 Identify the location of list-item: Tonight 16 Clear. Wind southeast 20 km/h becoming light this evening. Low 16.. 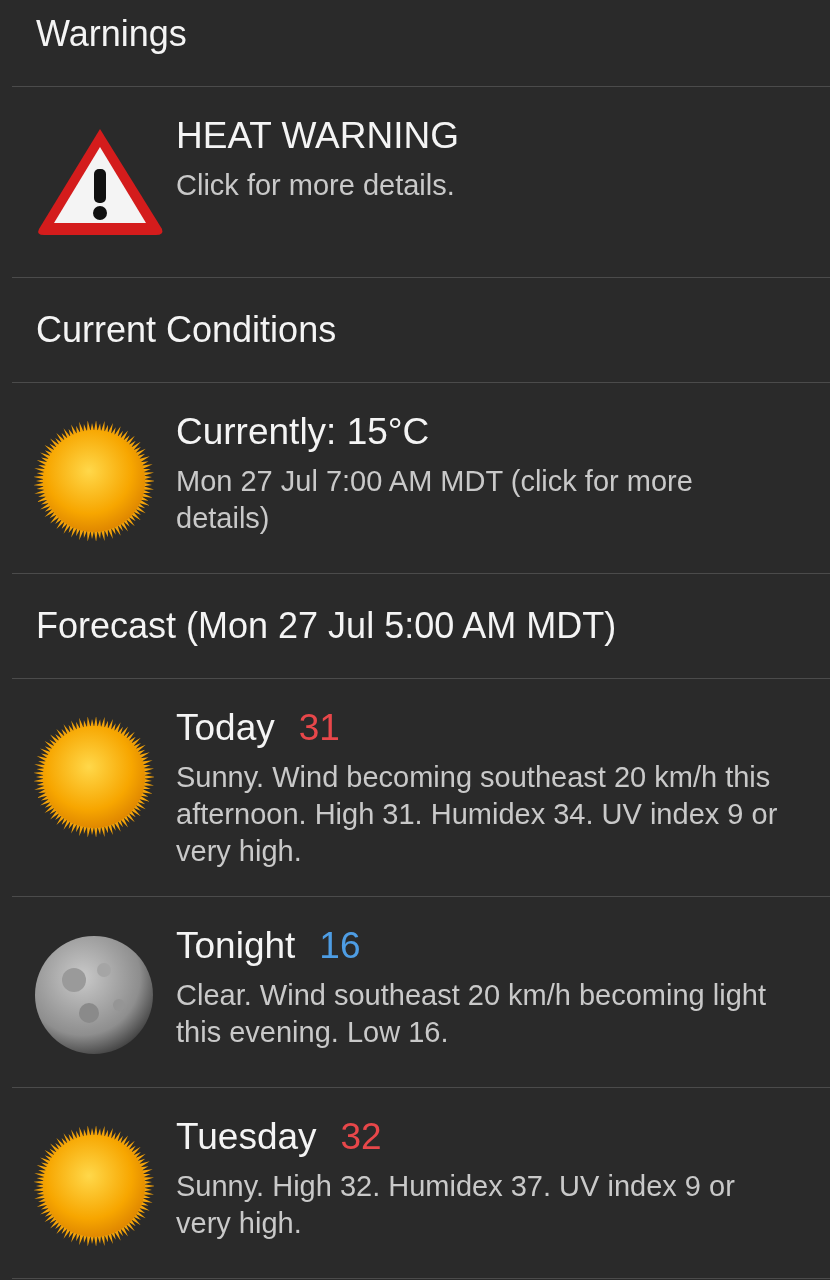
(421, 992).